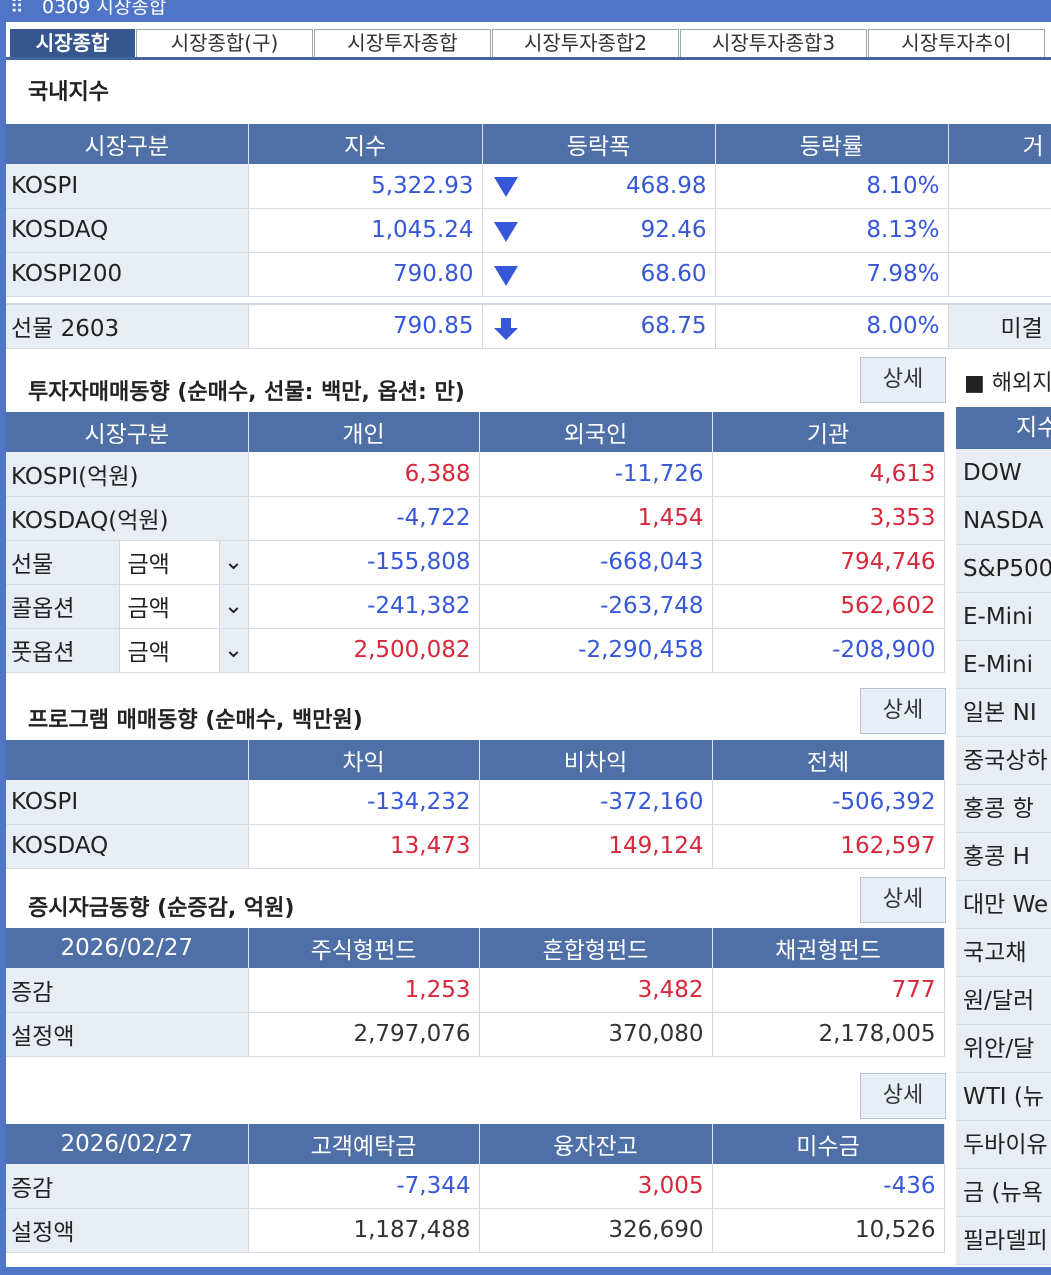 This screenshot has height=1275, width=1051. What do you see at coordinates (1003, 1241) in the screenshot?
I see `list-item: 필라델피` at bounding box center [1003, 1241].